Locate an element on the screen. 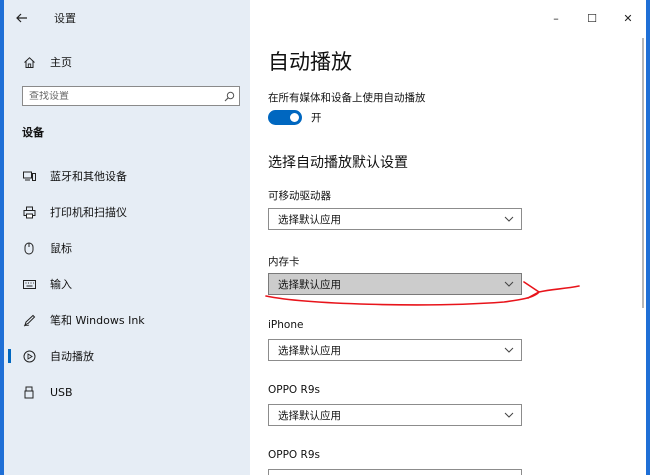 The width and height of the screenshot is (650, 475). minimize-button: – is located at coordinates (556, 18).